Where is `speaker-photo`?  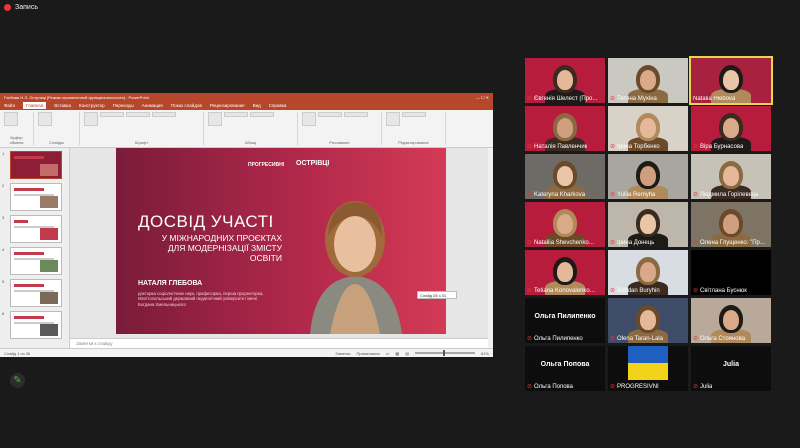
speaker-photo is located at coordinates (356, 267).